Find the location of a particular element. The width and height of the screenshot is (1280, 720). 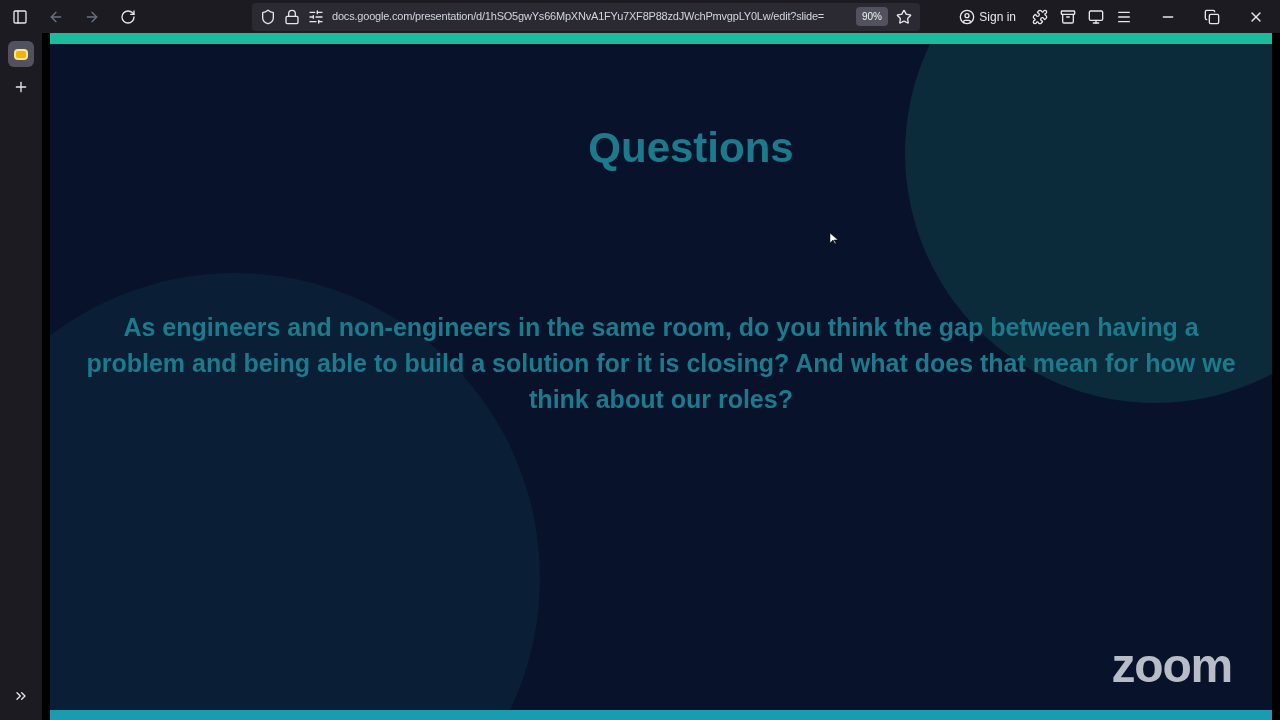

cursor-icon is located at coordinates (834, 239).